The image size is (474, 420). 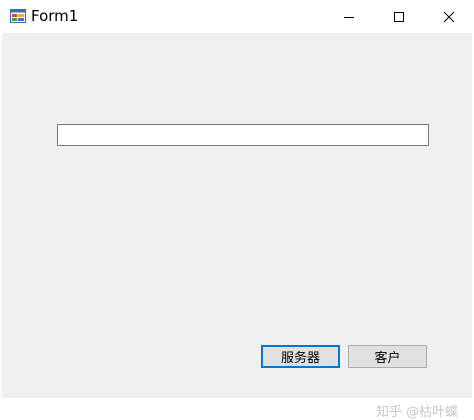 What do you see at coordinates (237, 16) in the screenshot?
I see `title-bar: Form1` at bounding box center [237, 16].